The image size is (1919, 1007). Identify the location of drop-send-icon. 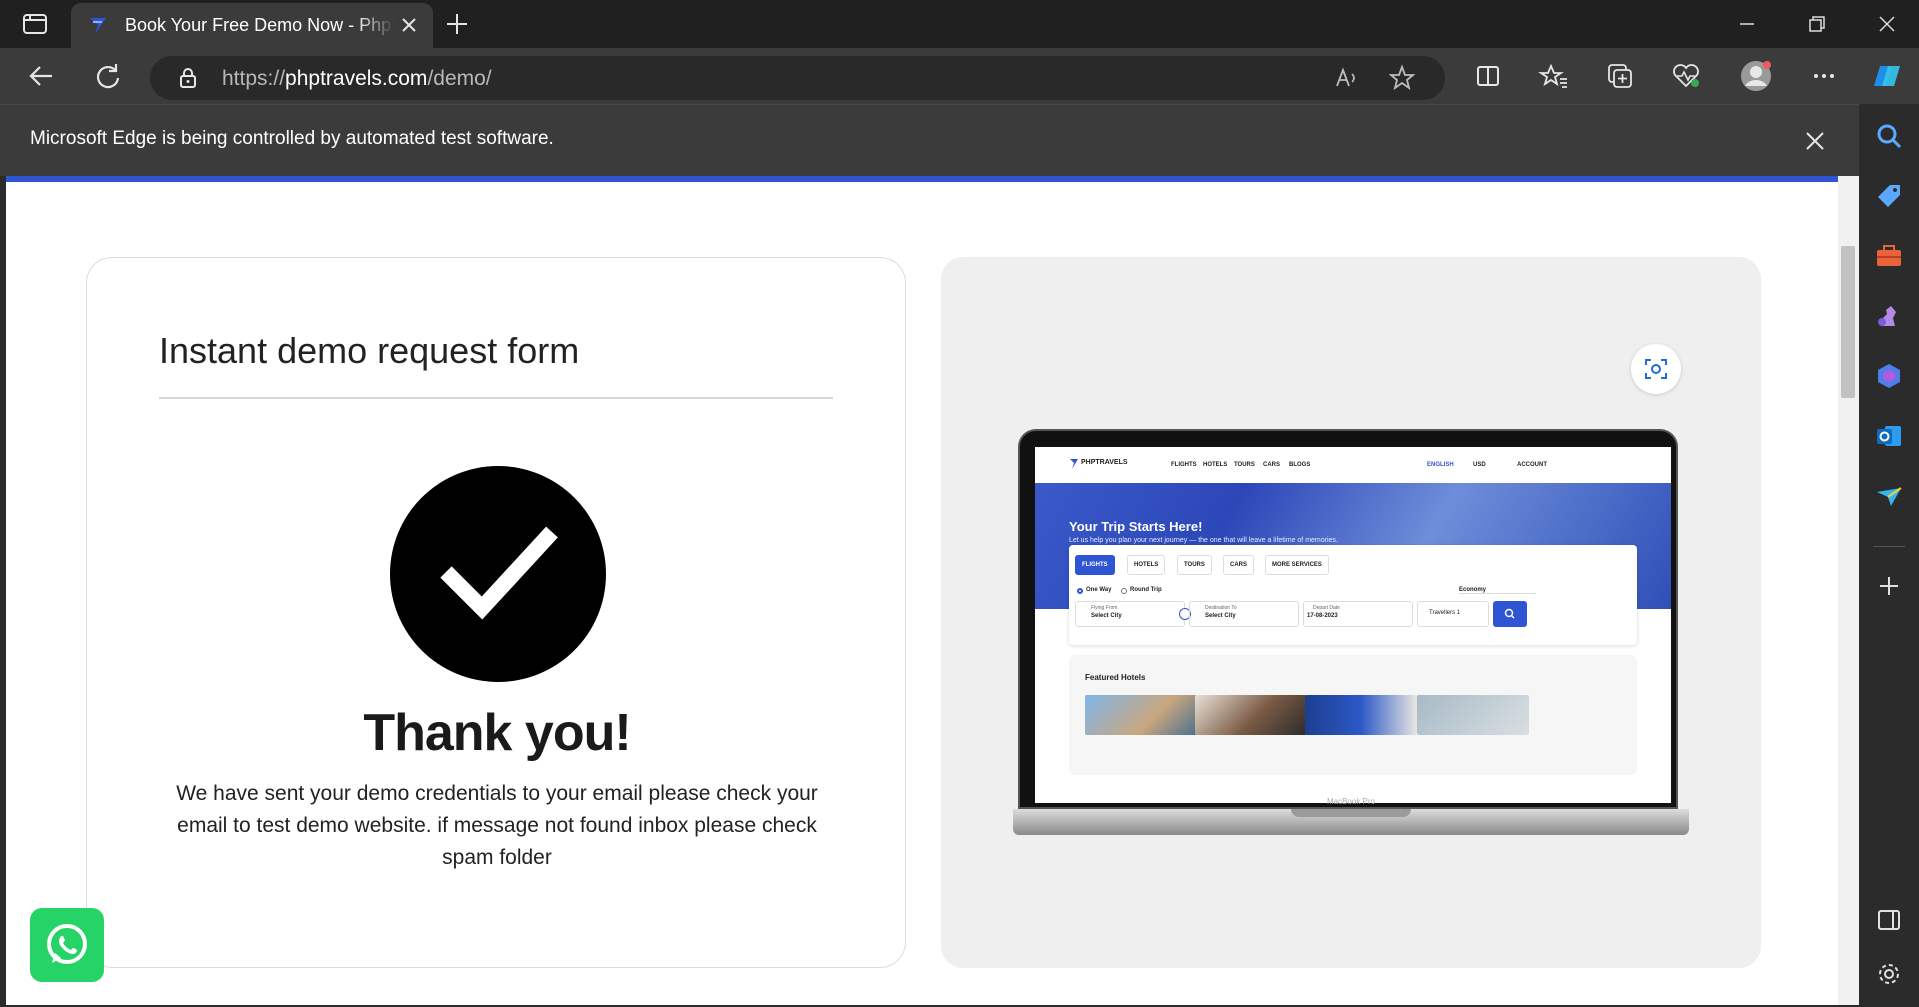
(1889, 496).